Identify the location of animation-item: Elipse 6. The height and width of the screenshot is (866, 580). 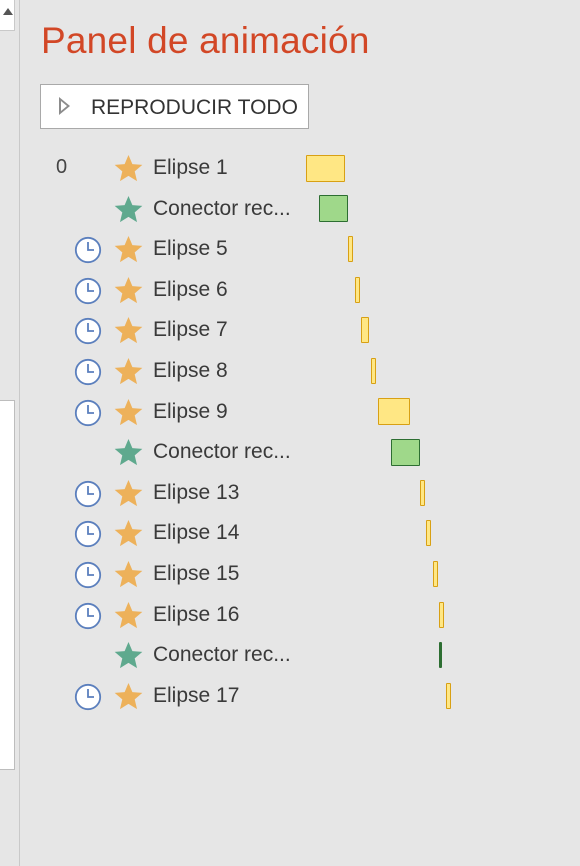
(300, 291).